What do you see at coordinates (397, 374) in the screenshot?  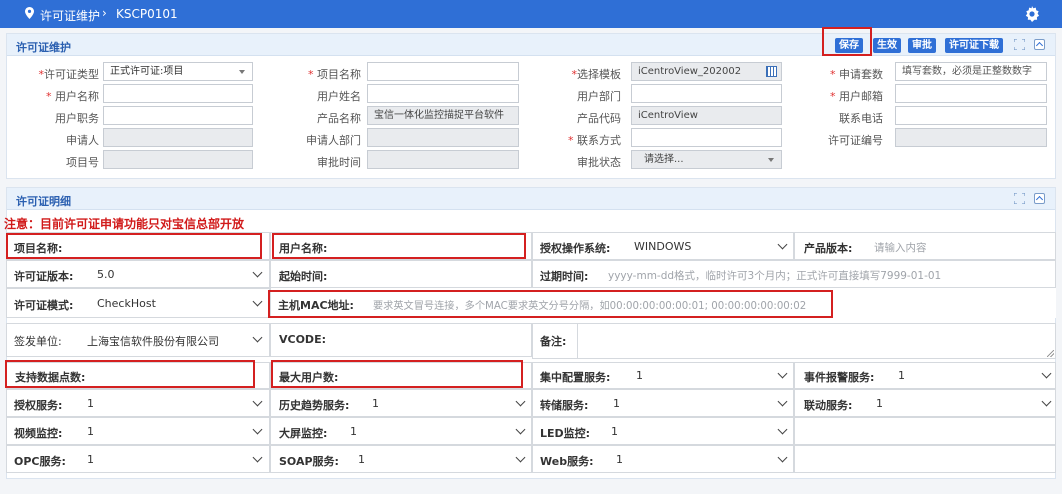 I see `max-users-highlight-box` at bounding box center [397, 374].